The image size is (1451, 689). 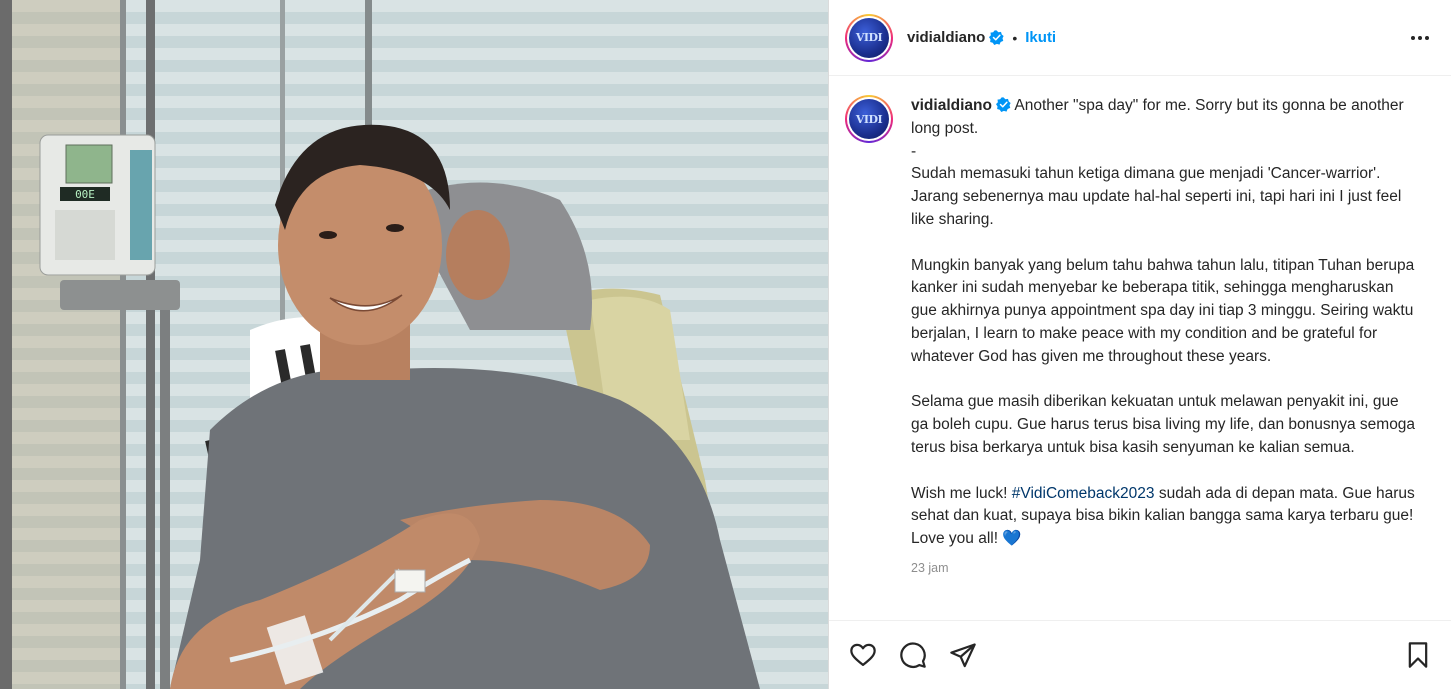 I want to click on more-options-icon, so click(x=1420, y=38).